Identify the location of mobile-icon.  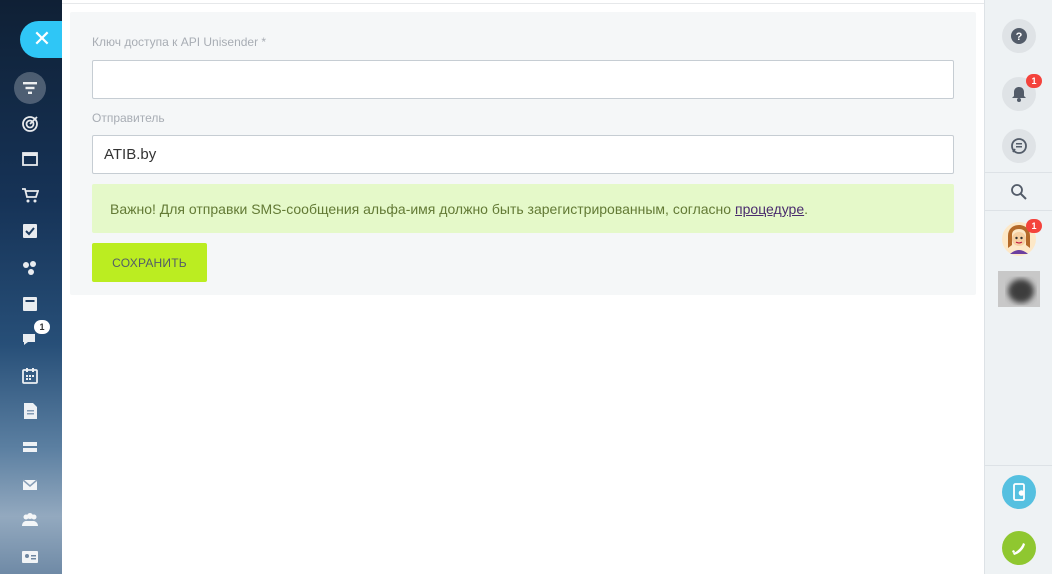
(1019, 492).